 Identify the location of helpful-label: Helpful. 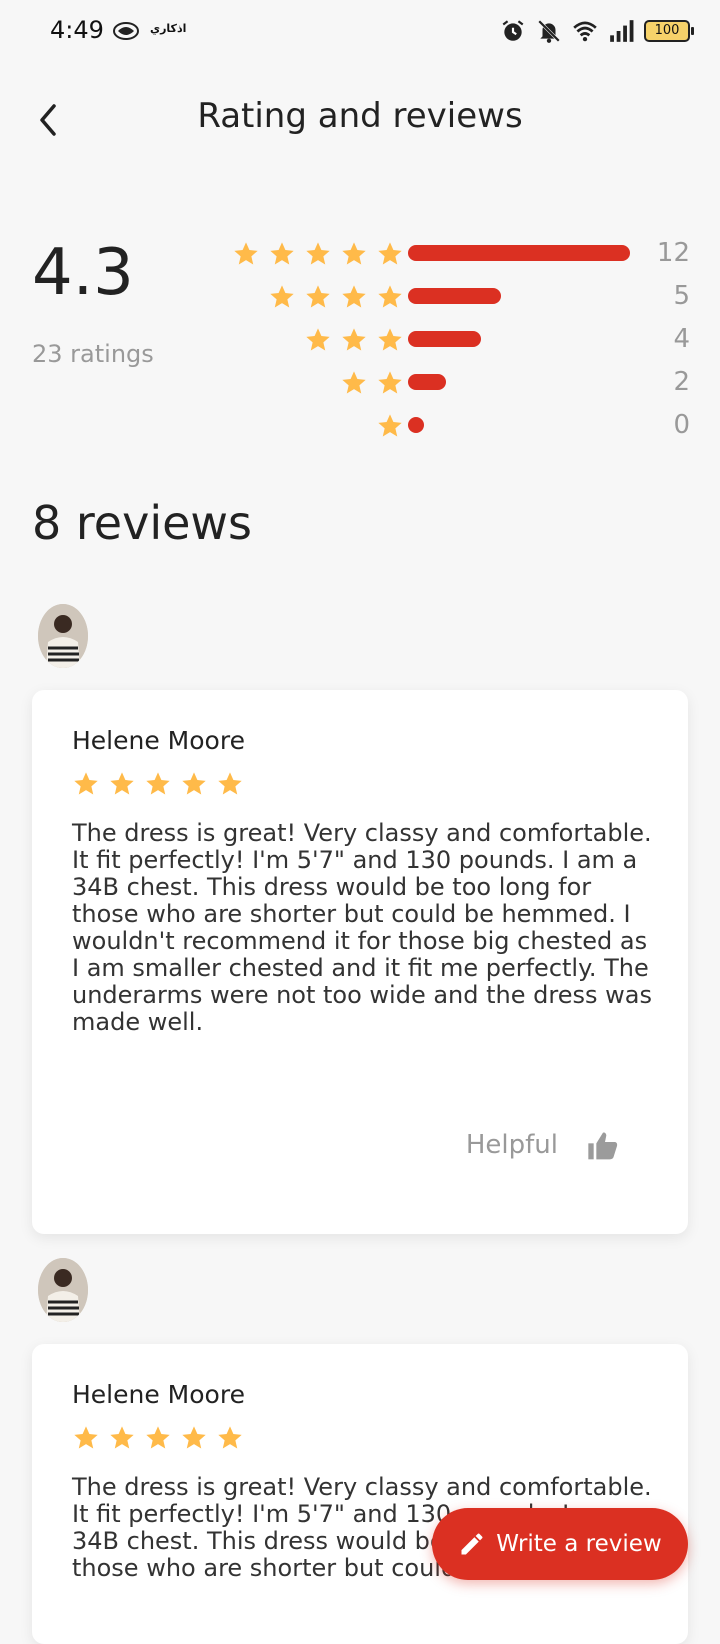
(511, 1145).